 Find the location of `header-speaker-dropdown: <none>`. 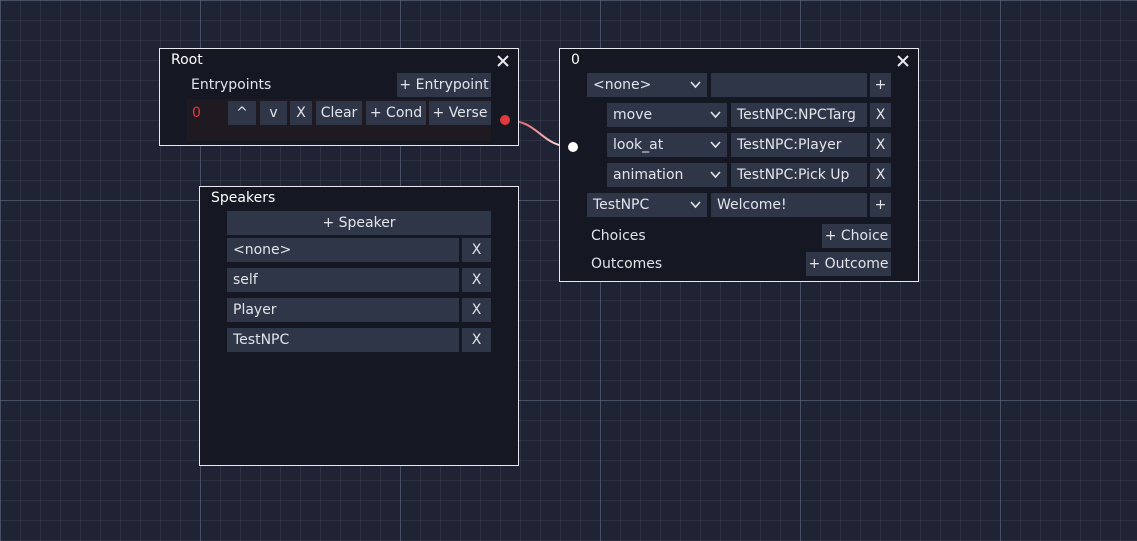

header-speaker-dropdown: <none> is located at coordinates (647, 85).